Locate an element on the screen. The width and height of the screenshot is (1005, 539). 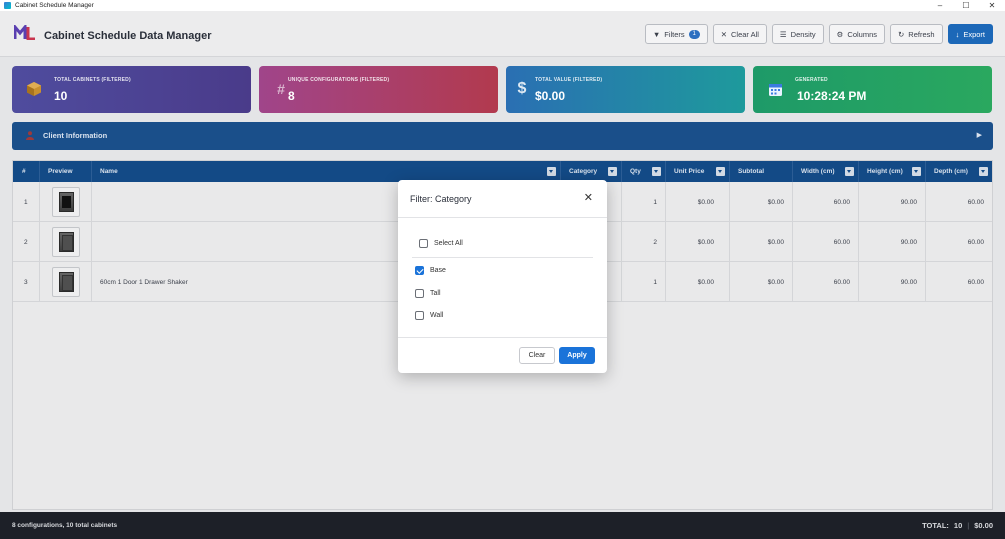
column-header-height-label: Height (cm) is located at coordinates (885, 171).